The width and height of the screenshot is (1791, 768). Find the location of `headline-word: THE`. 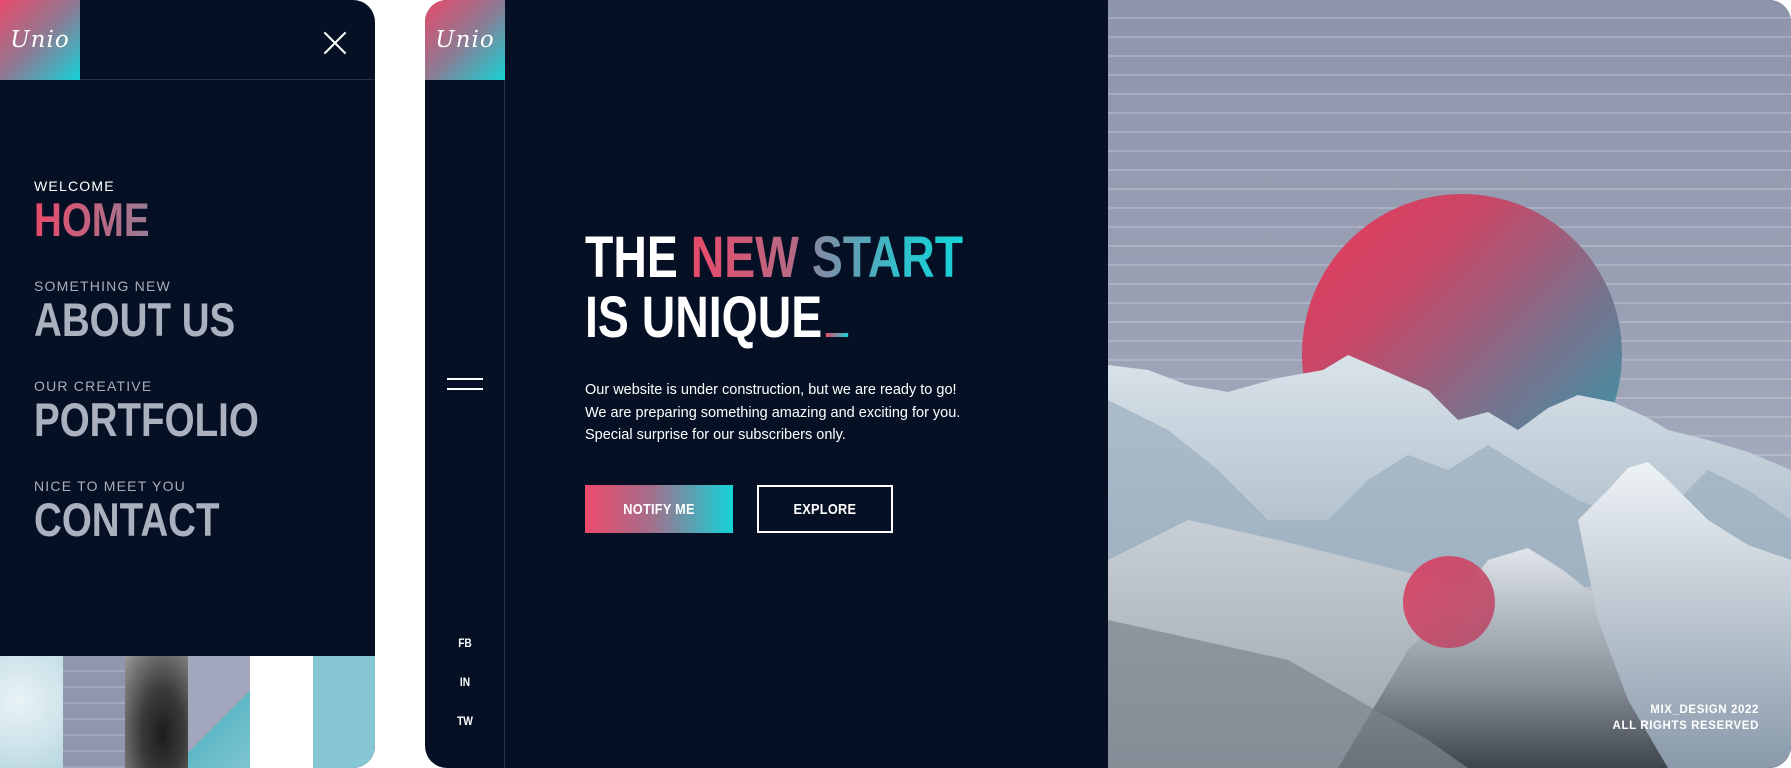

headline-word: THE is located at coordinates (631, 257).